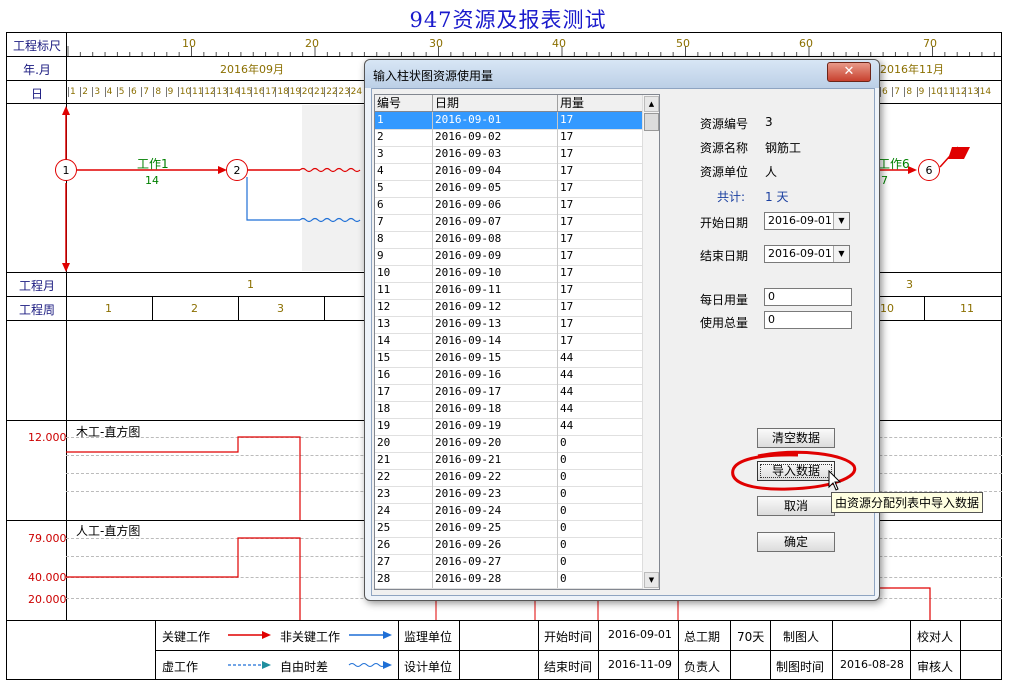 Image resolution: width=1016 pixels, height=690 pixels. What do you see at coordinates (404, 324) in the screenshot?
I see `table-cell: 13` at bounding box center [404, 324].